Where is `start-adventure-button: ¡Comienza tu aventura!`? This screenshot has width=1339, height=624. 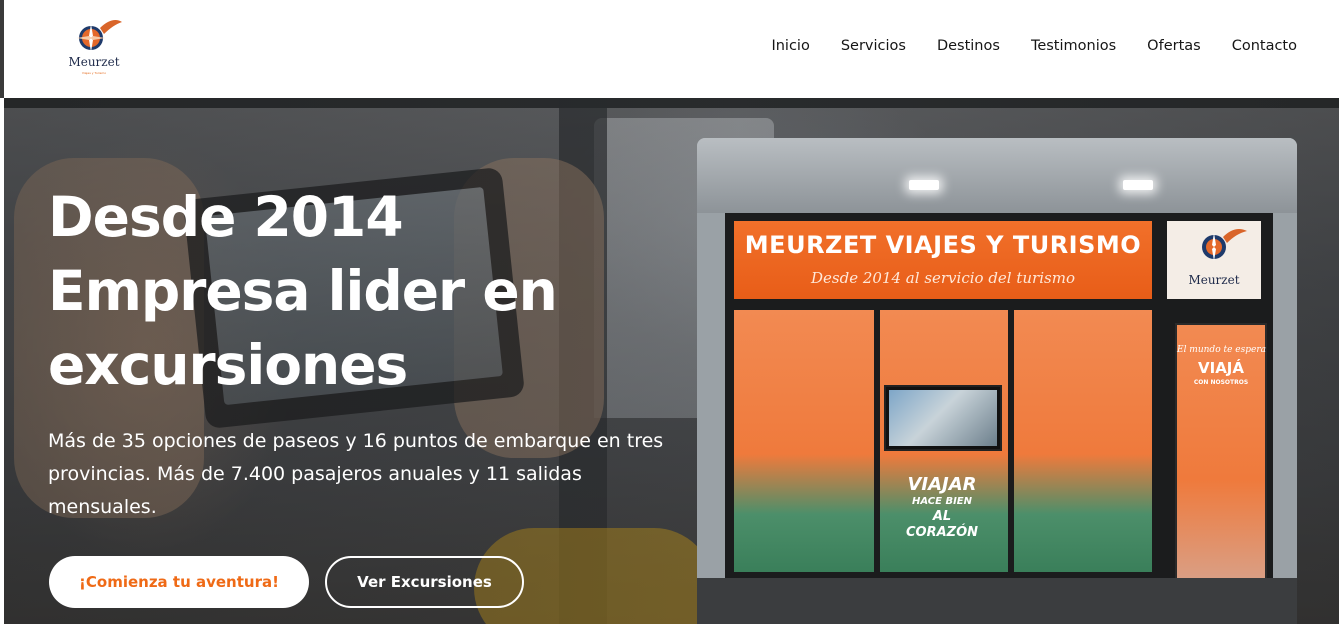
start-adventure-button: ¡Comienza tu aventura! is located at coordinates (179, 582).